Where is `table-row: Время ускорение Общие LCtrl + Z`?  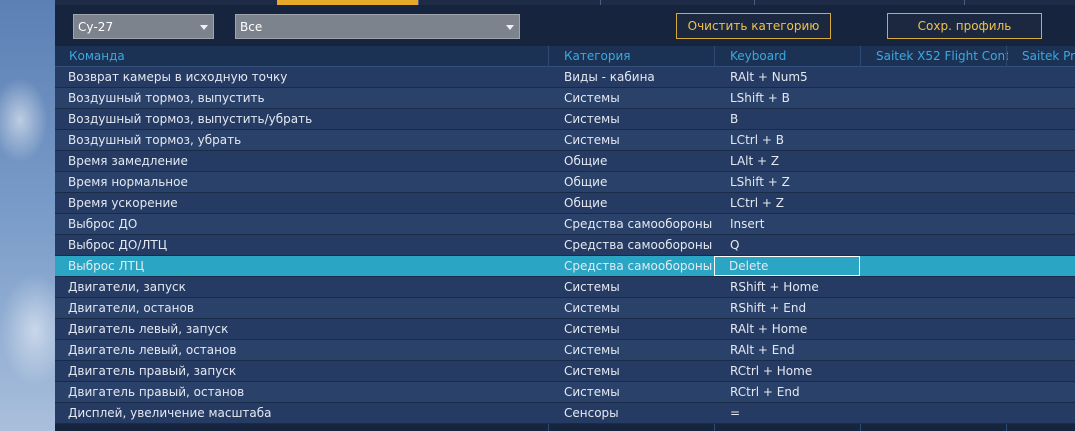 table-row: Время ускорение Общие LCtrl + Z is located at coordinates (565, 203).